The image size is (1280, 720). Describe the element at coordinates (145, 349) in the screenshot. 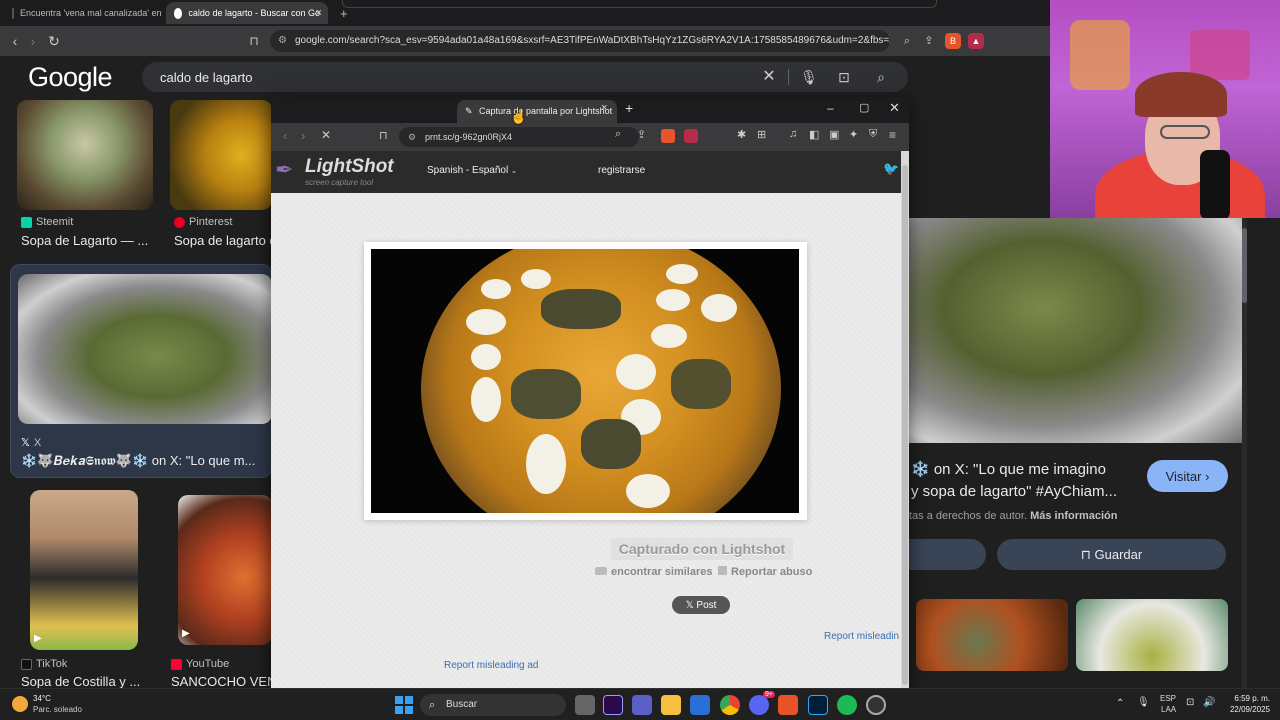

I see `result-image-x` at that location.